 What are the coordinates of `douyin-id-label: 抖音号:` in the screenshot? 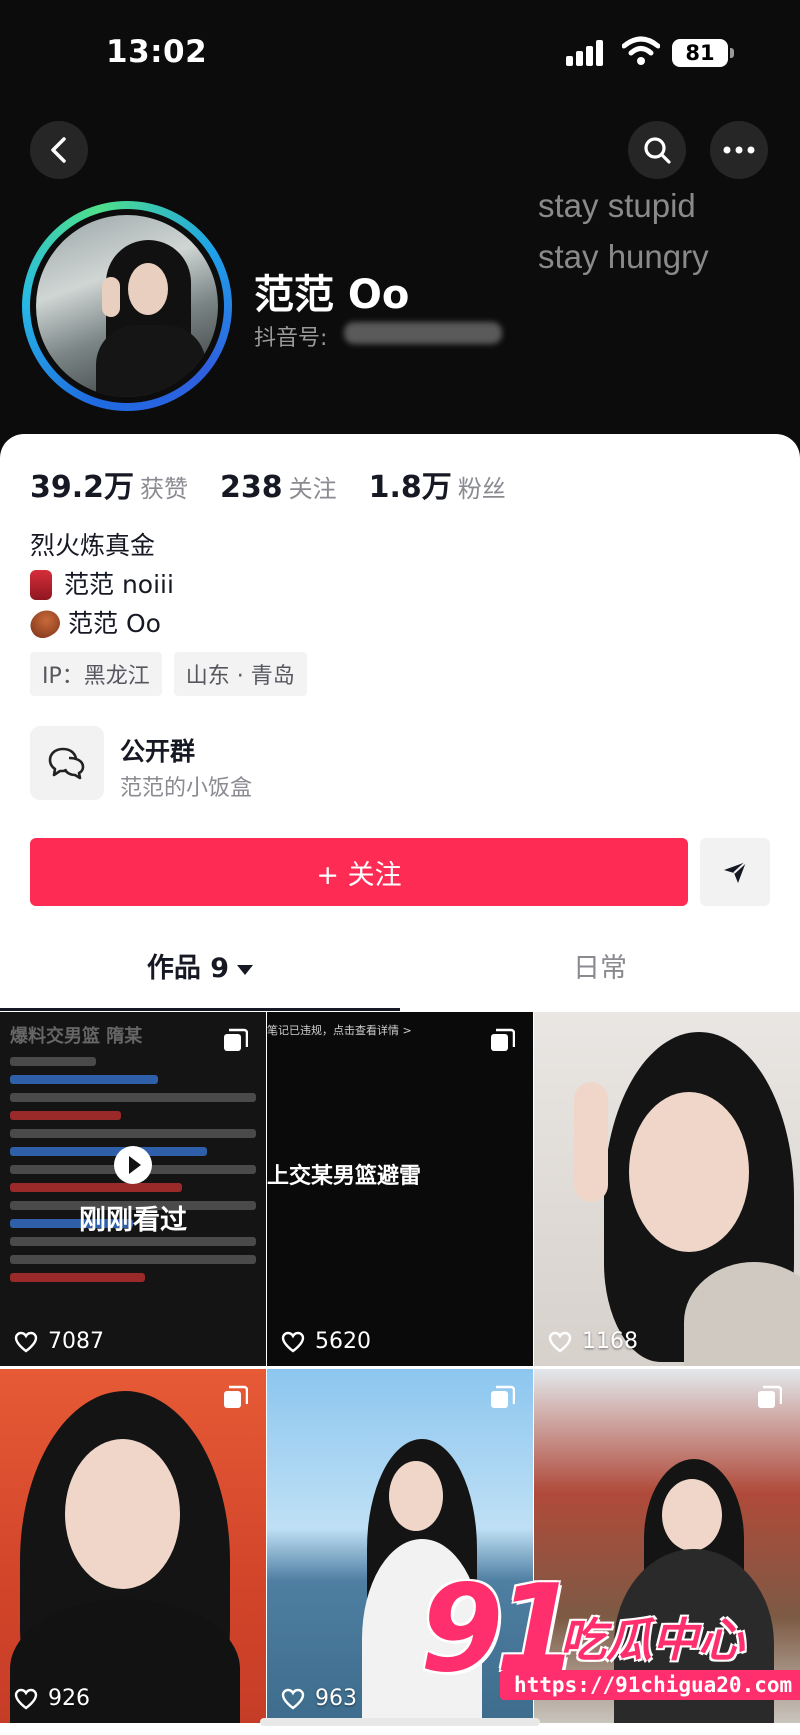 It's located at (291, 338).